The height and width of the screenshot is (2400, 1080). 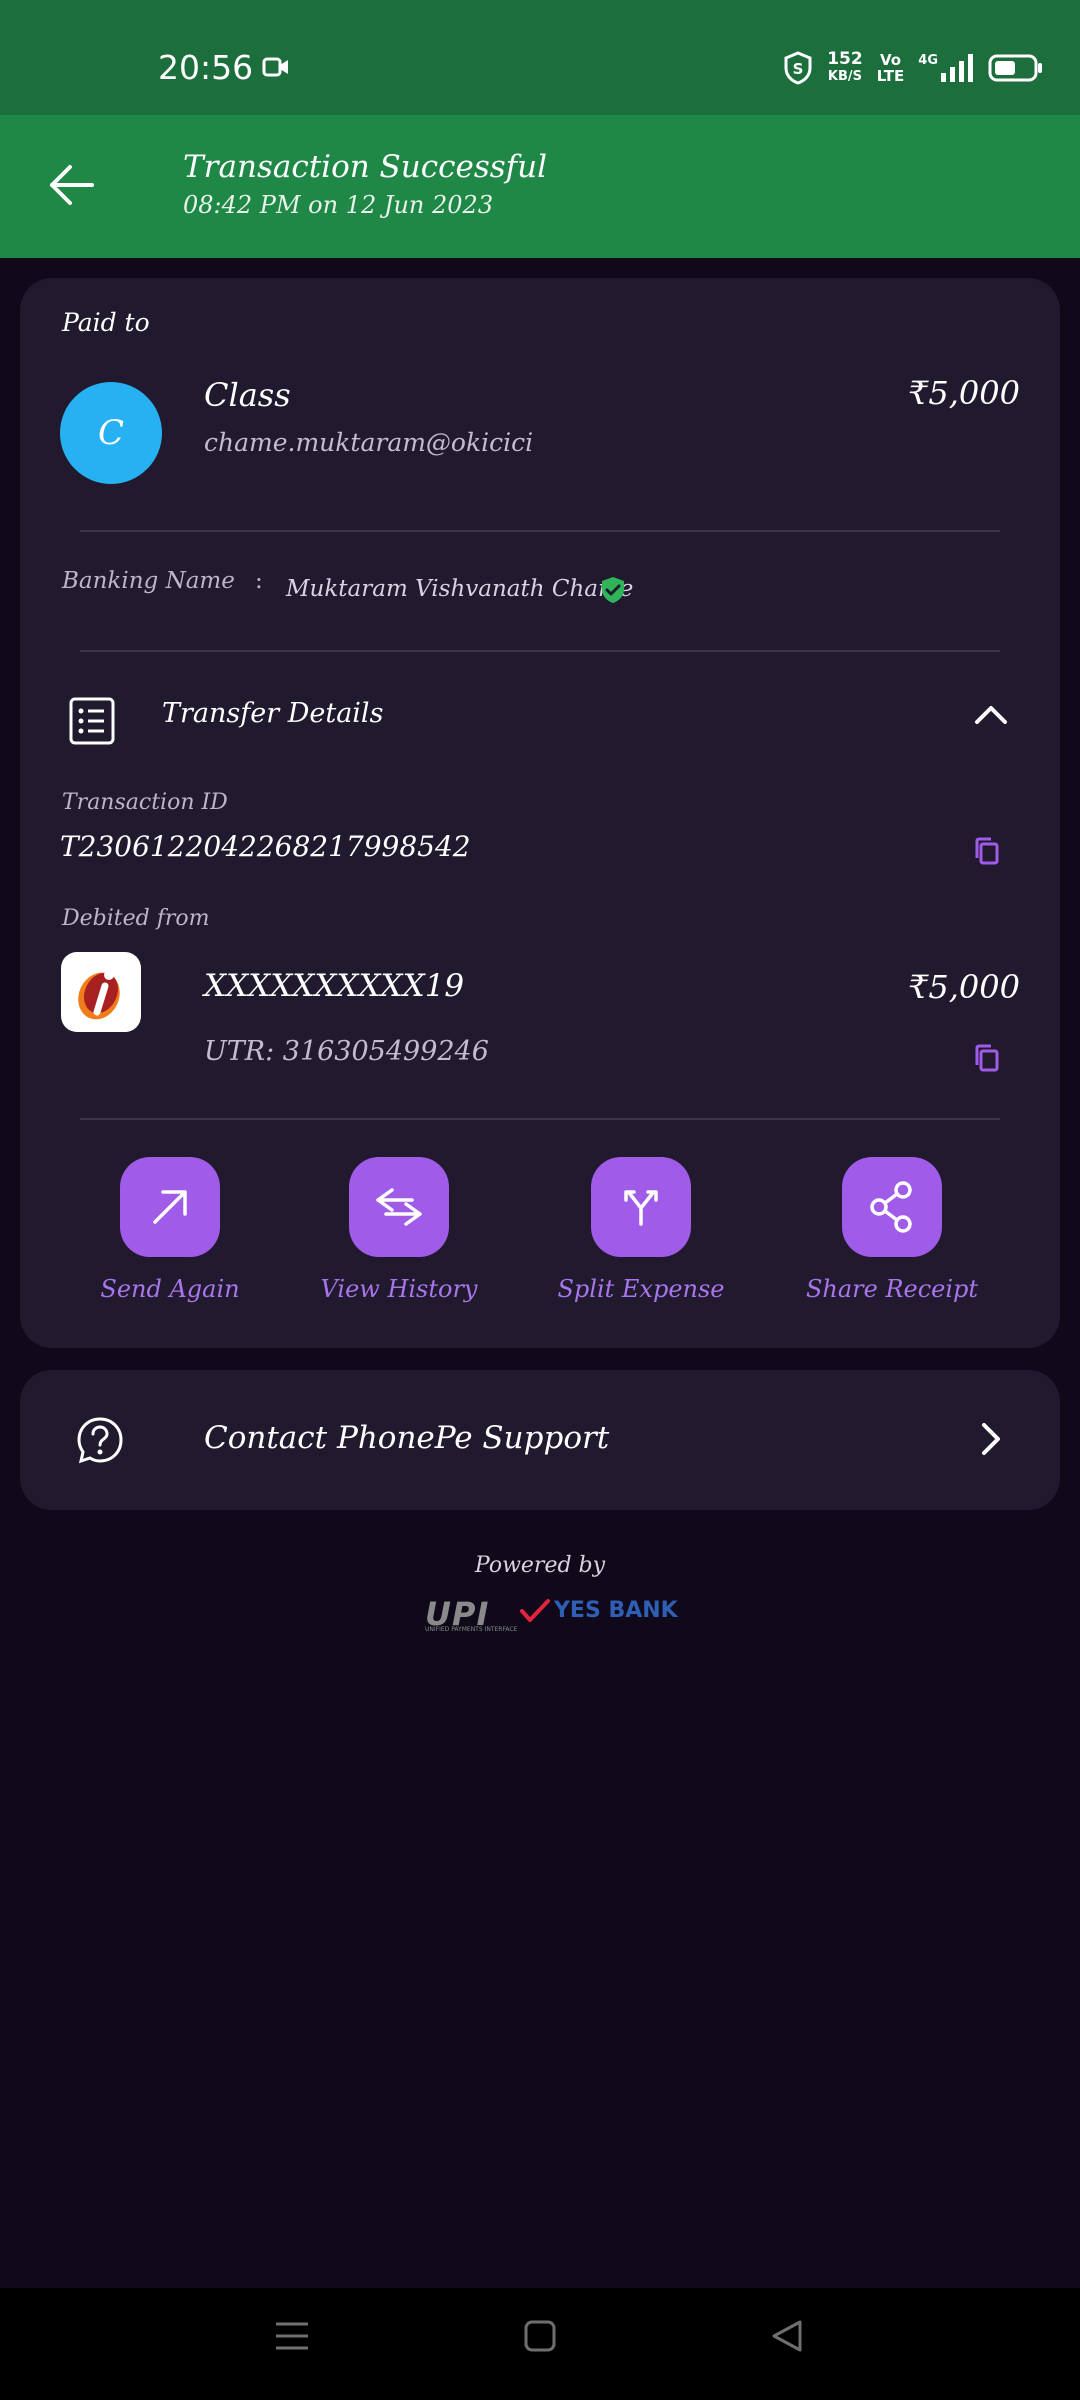 I want to click on chevron-up-icon, so click(x=991, y=714).